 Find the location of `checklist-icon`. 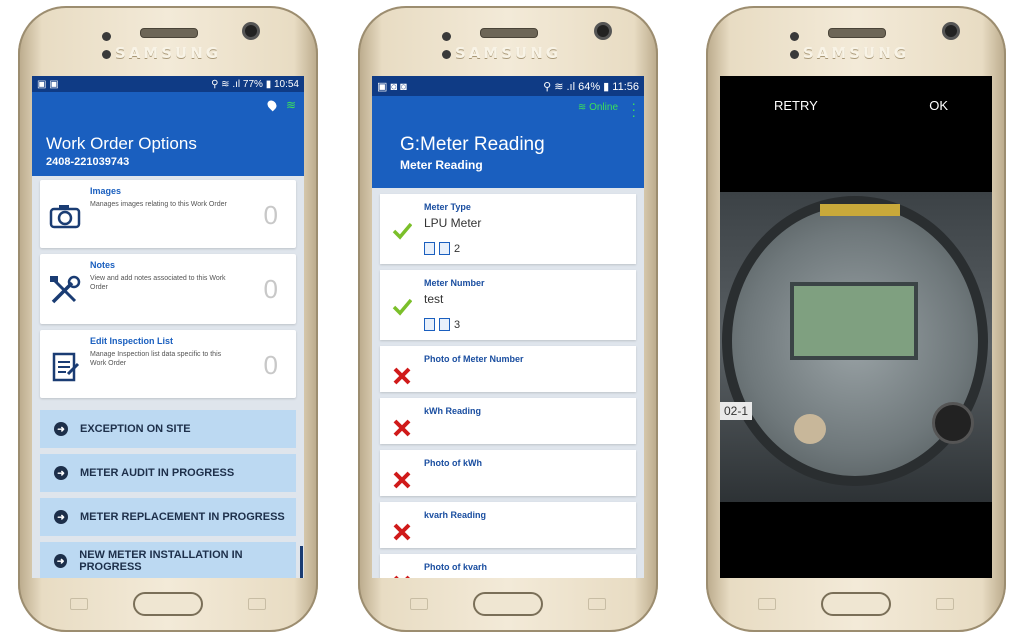

checklist-icon is located at coordinates (66, 367).